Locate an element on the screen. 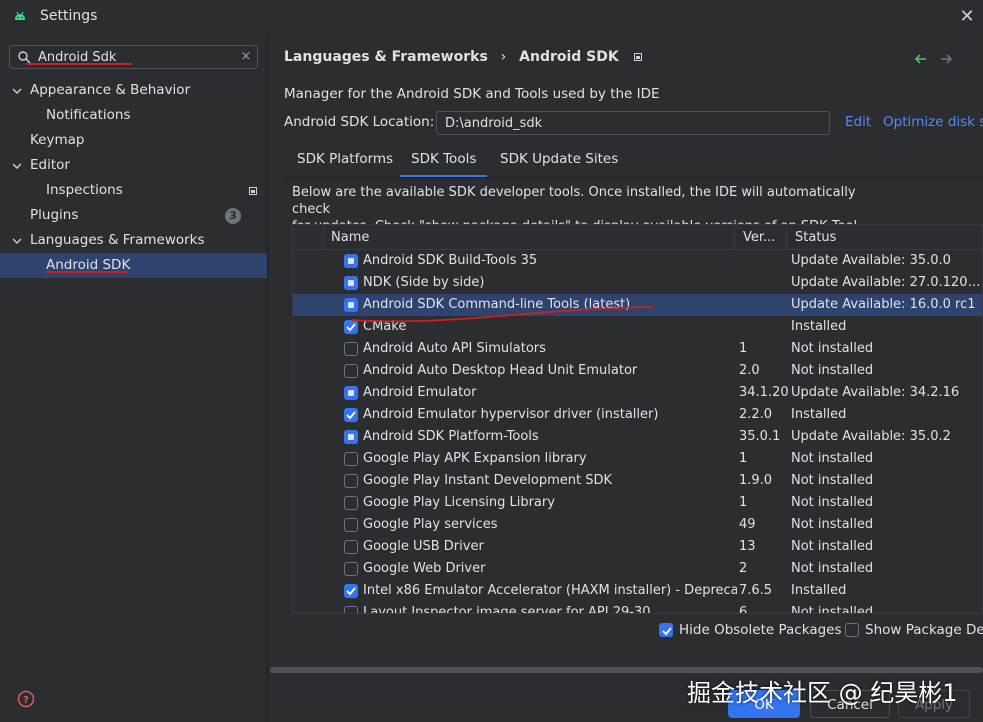 Image resolution: width=983 pixels, height=722 pixels. tree-item-editor: Editor is located at coordinates (133, 165).